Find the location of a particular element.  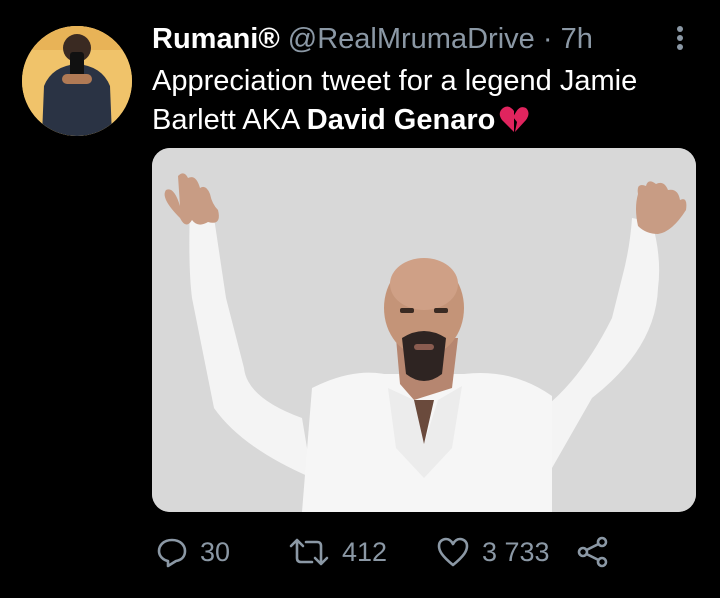

retweet-button: 412 is located at coordinates (337, 552).